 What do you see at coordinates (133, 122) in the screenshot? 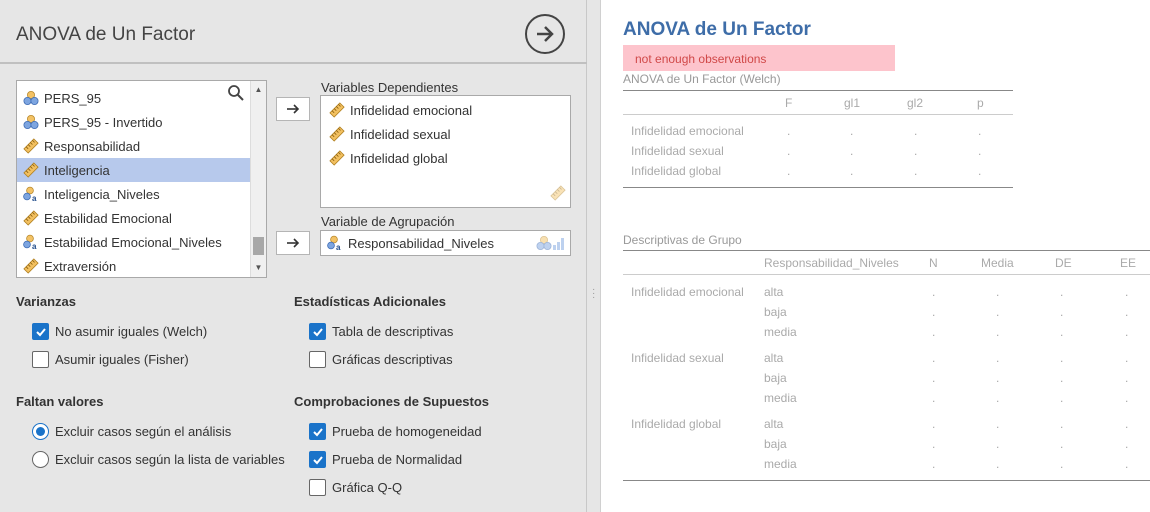
I see `variable-item: PERS_95 - Invertido` at bounding box center [133, 122].